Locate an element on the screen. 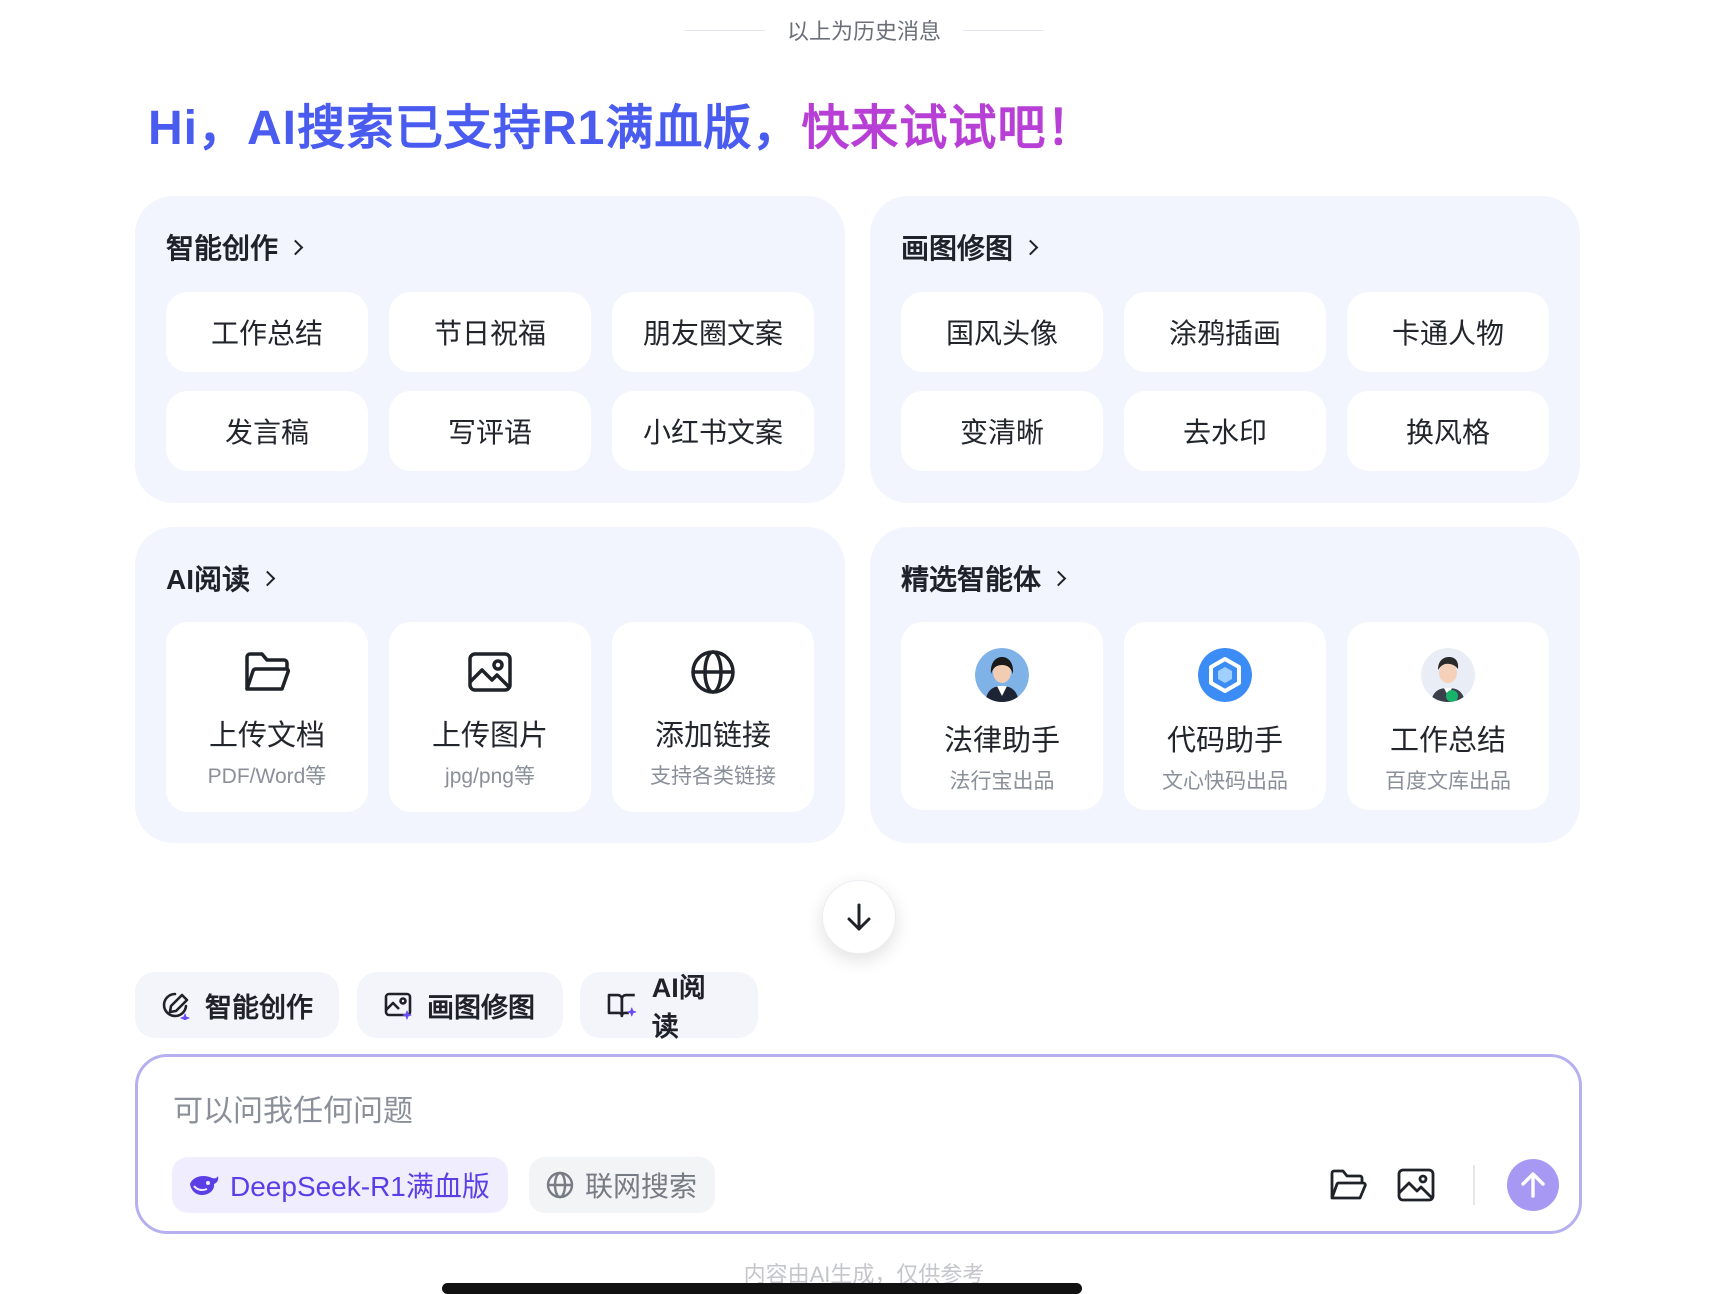 The image size is (1728, 1294). legal-assistant-tile: 法律助手 法行宝出品 is located at coordinates (1002, 716).